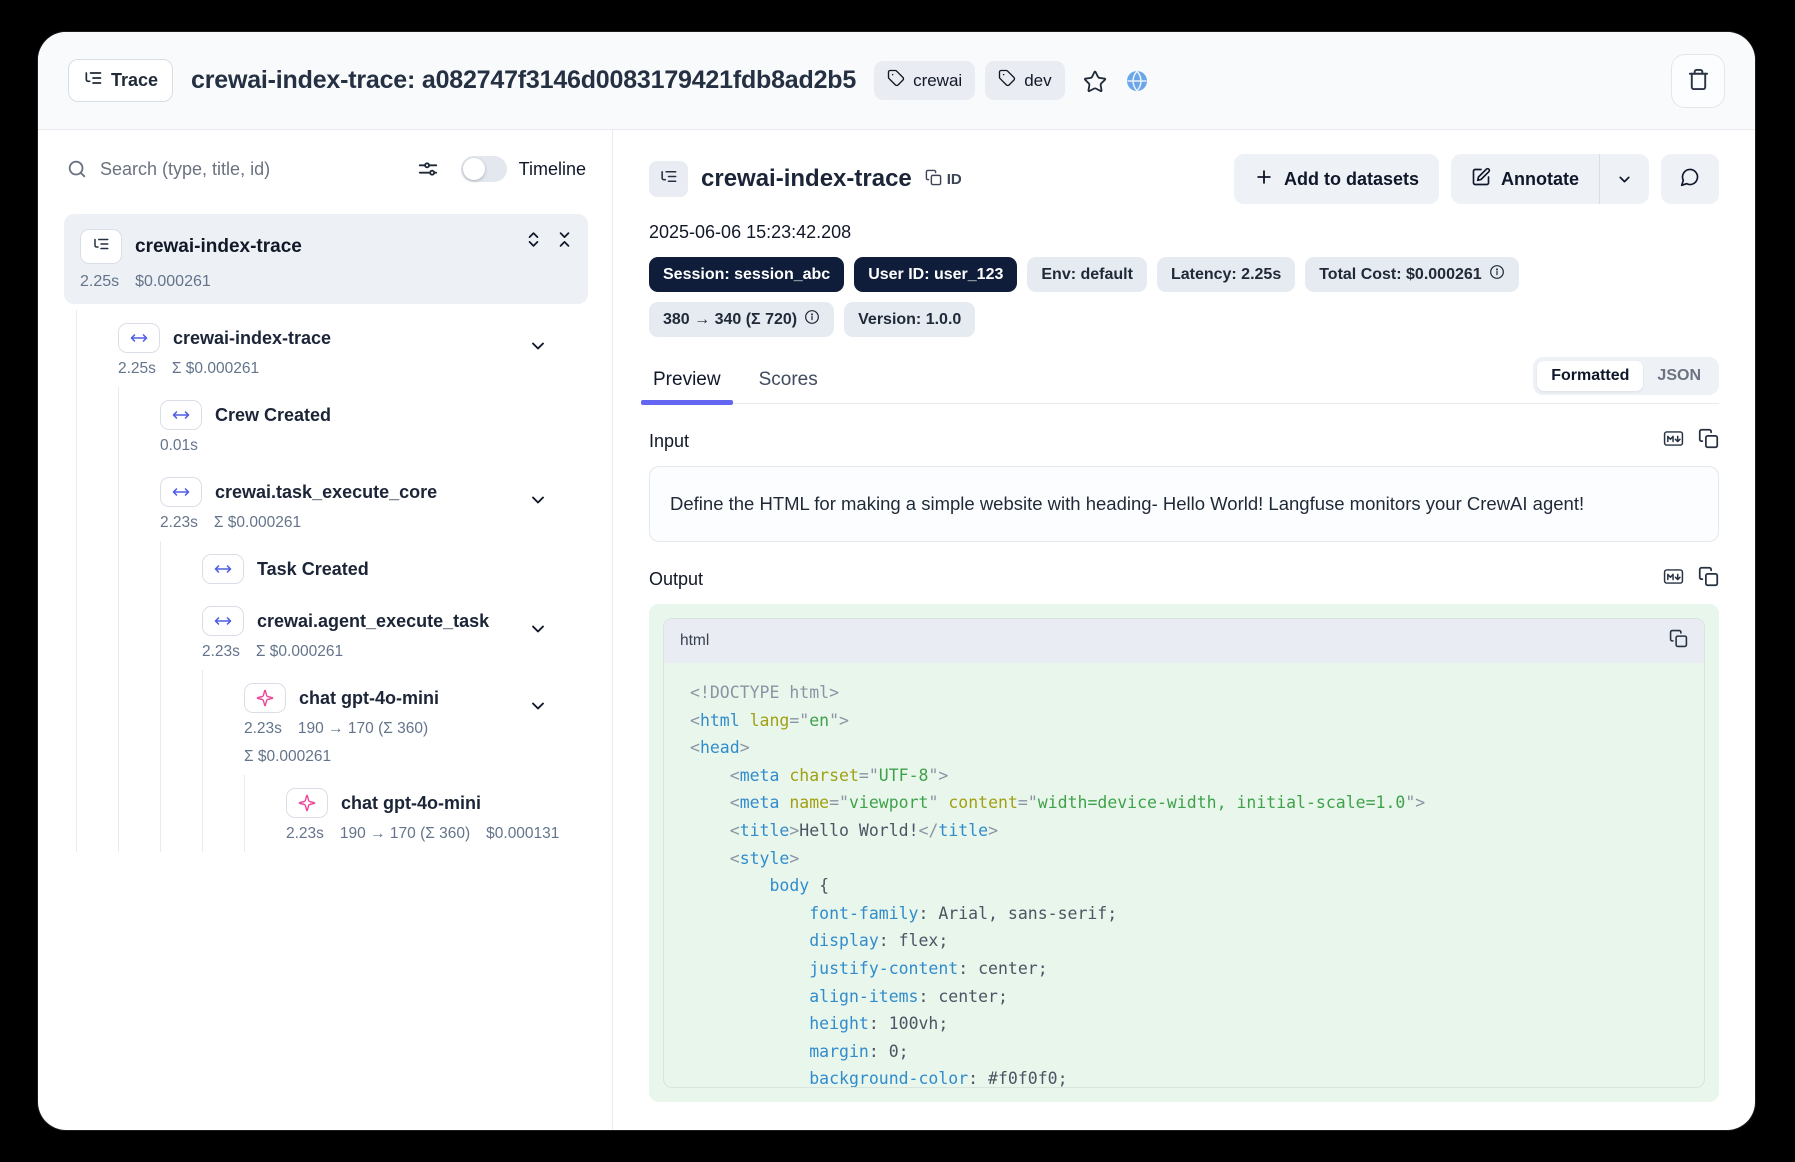 This screenshot has width=1795, height=1162. Describe the element at coordinates (411, 802) in the screenshot. I see `tree-node-title: chat gpt-4o-mini` at that location.